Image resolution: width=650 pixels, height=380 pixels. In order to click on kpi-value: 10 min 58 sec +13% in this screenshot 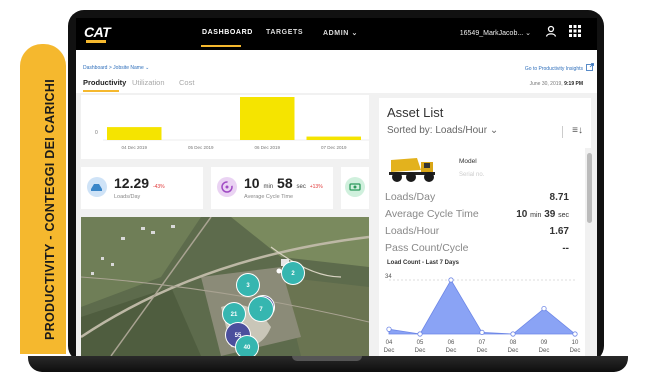, I will do `click(283, 183)`.